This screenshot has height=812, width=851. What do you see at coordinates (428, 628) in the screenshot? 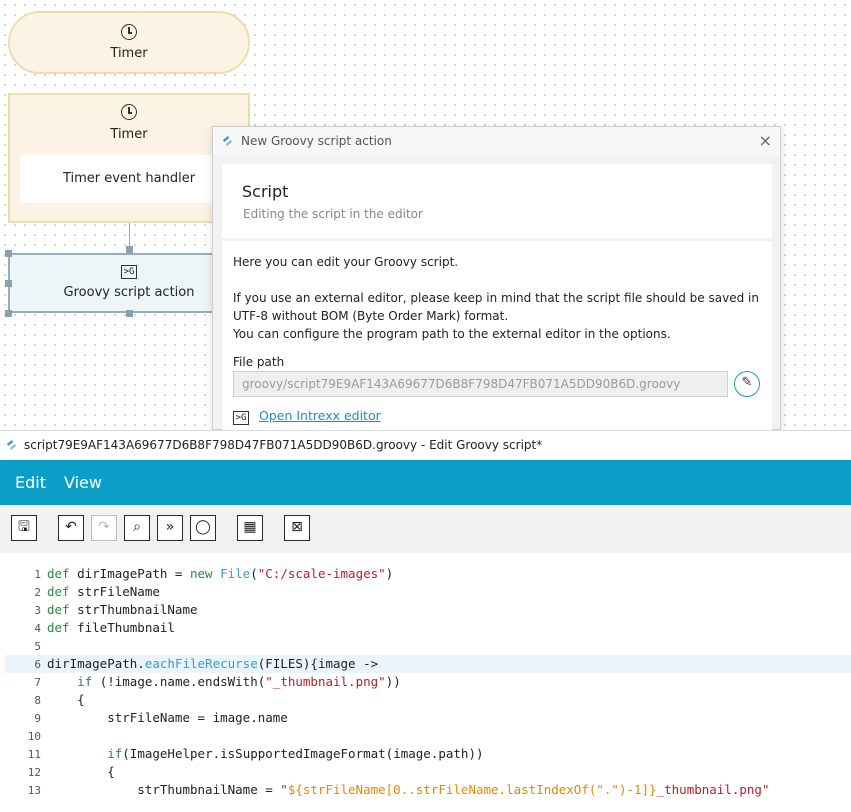
I see `code-line: 4 def fileThumbnail` at bounding box center [428, 628].